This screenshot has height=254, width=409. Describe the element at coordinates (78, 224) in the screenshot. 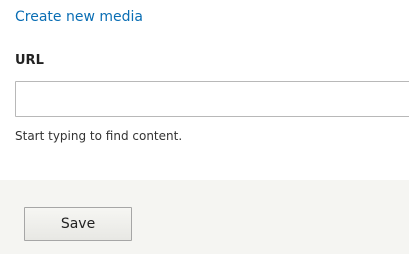

I see `save-button: Save` at that location.